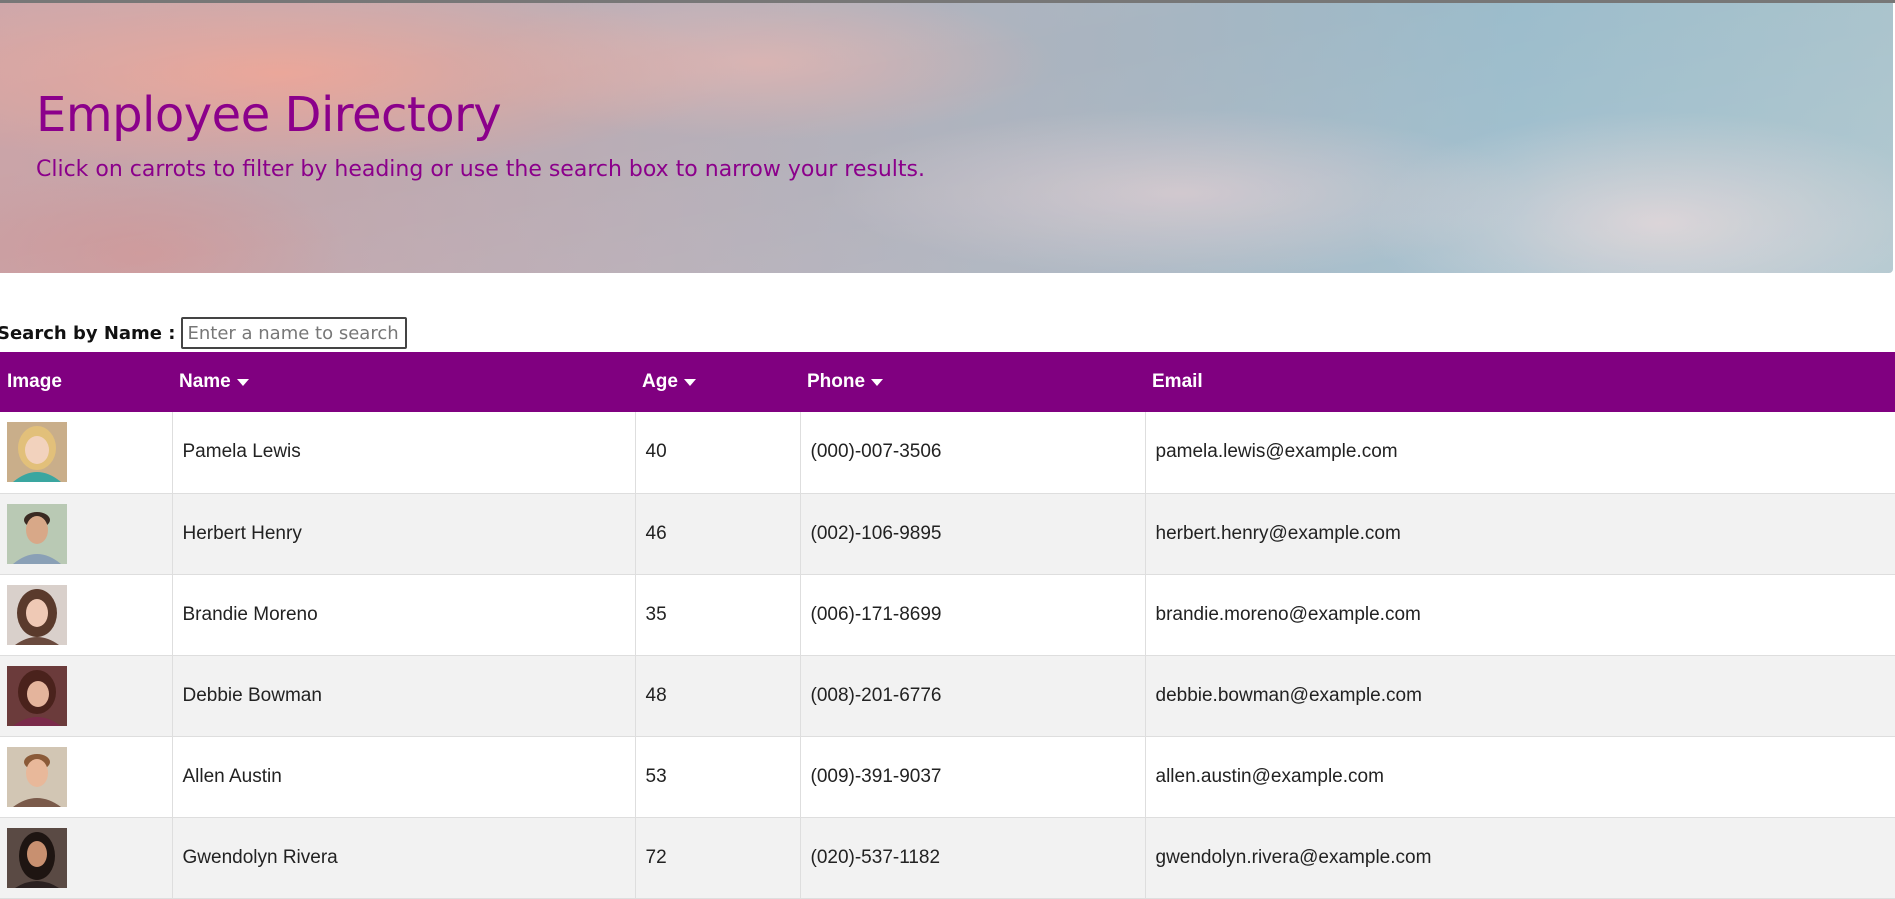 This screenshot has width=1895, height=899. What do you see at coordinates (403, 858) in the screenshot?
I see `cell-name: Gwendolyn Rivera` at bounding box center [403, 858].